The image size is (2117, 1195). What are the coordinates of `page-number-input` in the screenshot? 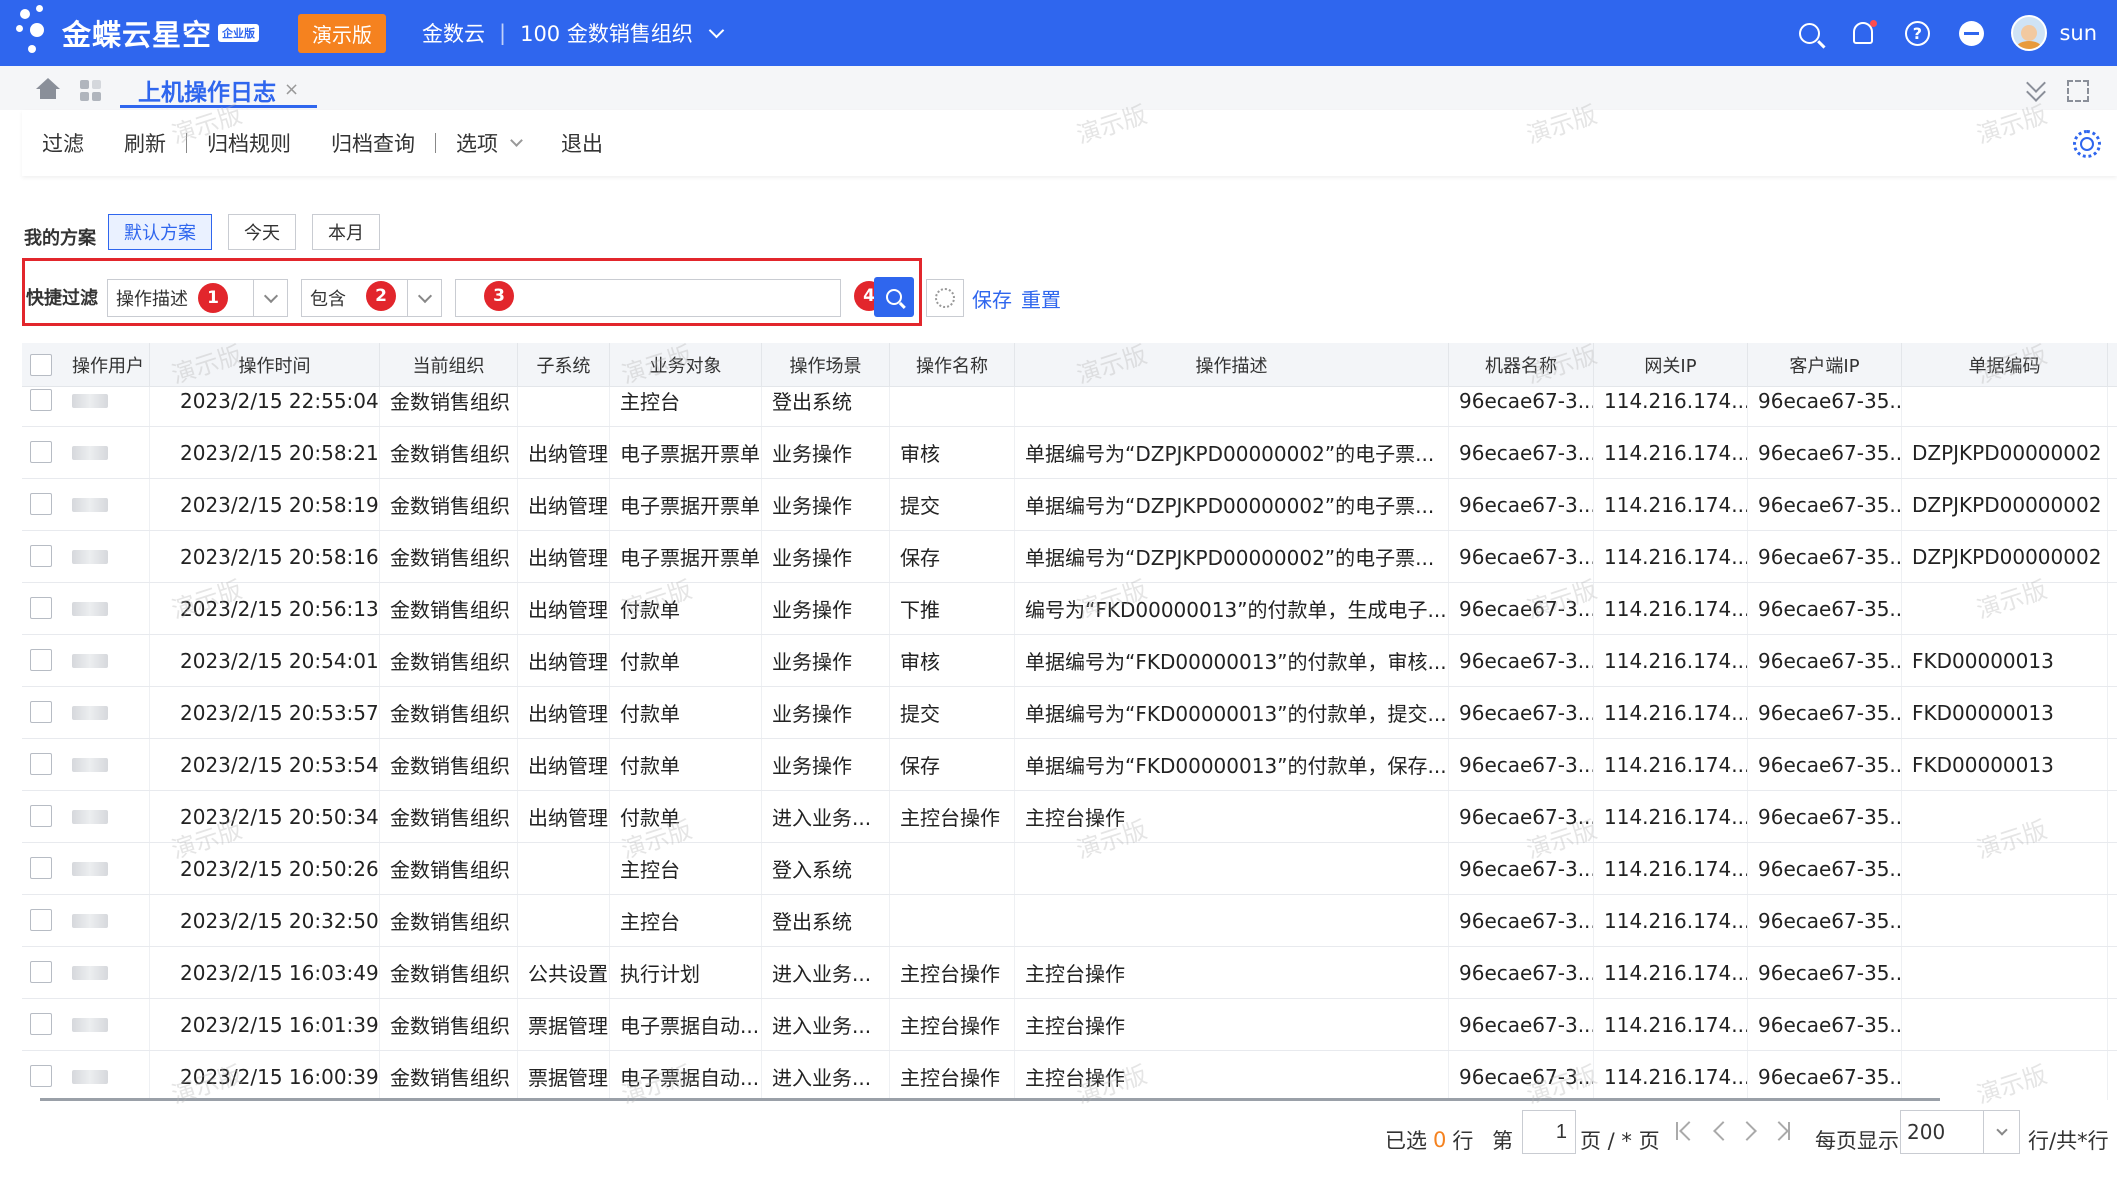 It's located at (1549, 1132).